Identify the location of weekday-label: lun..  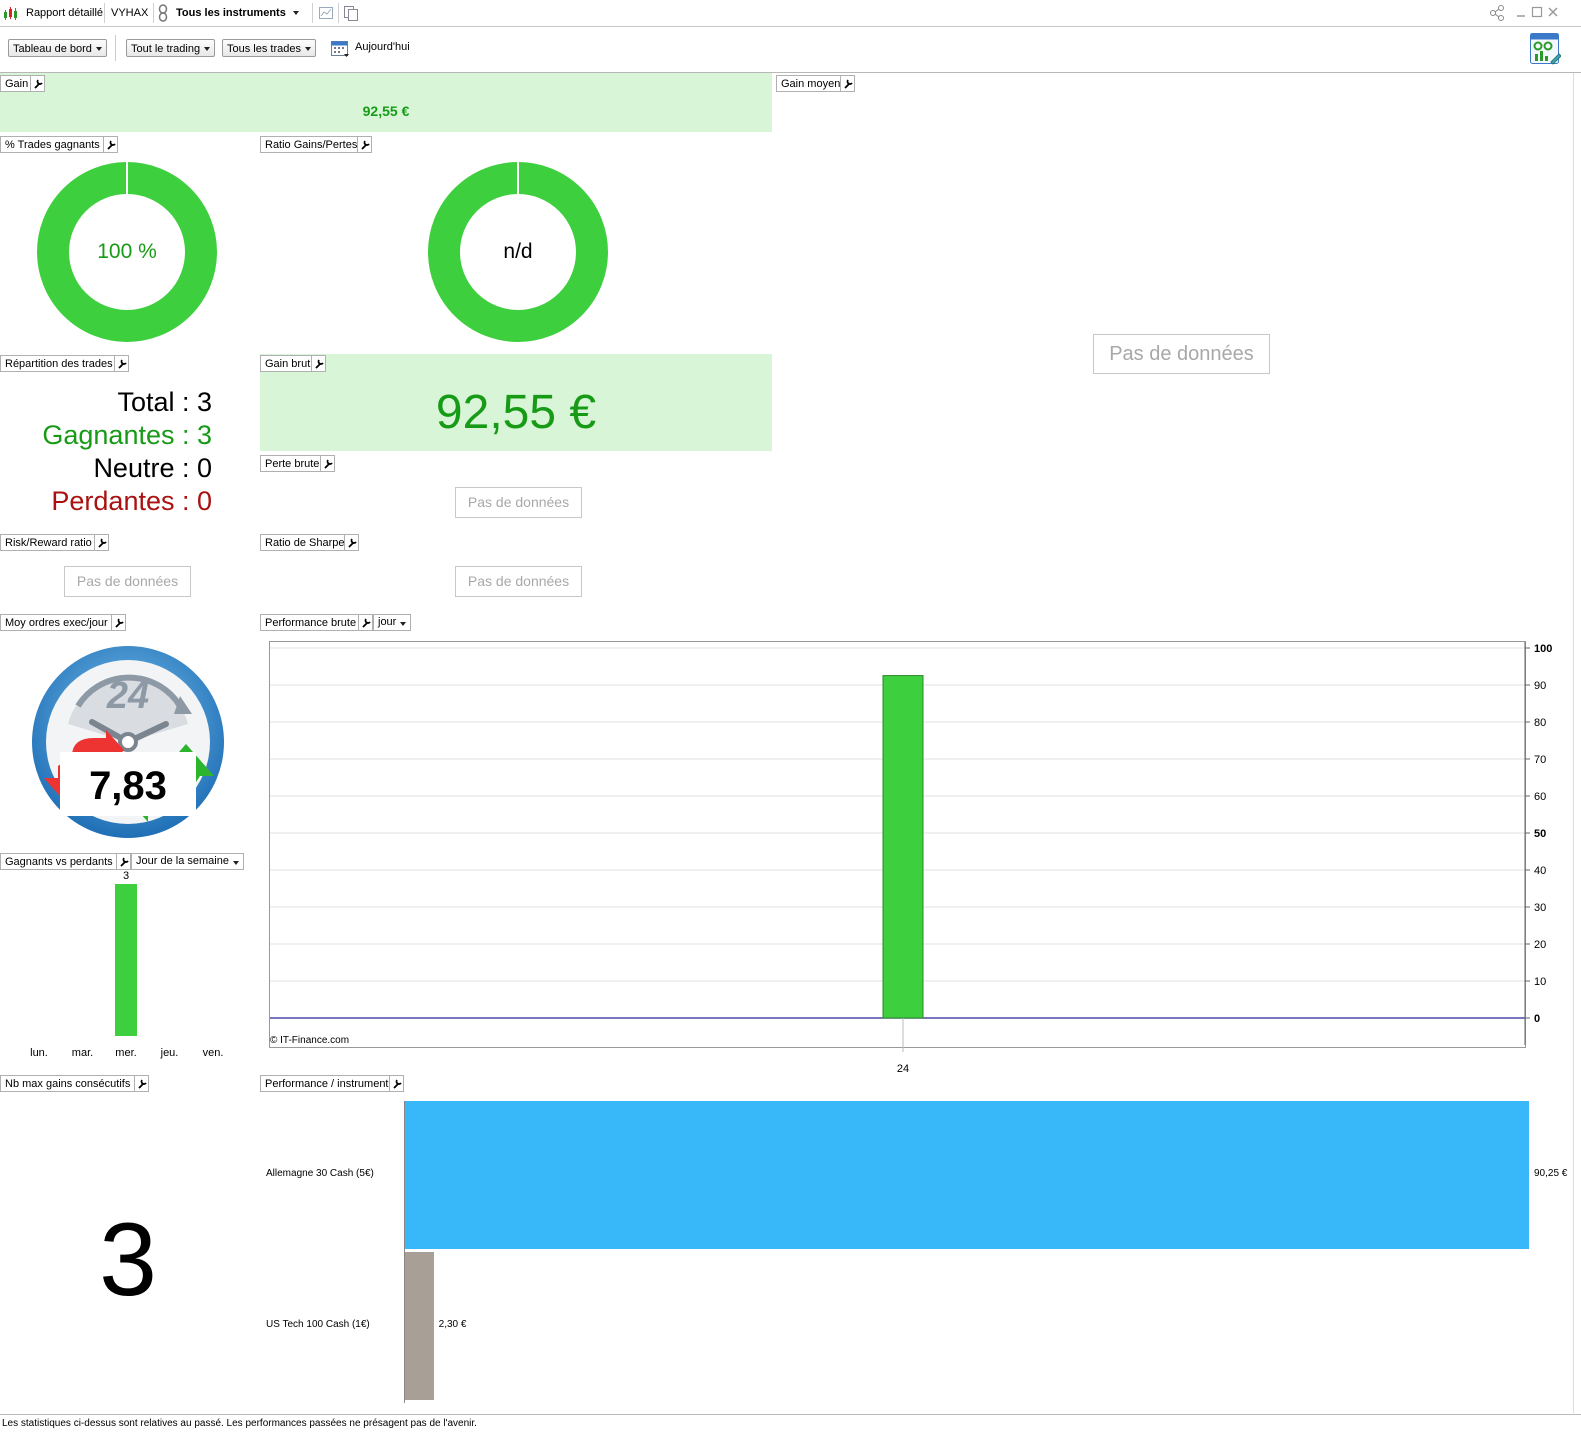
(39, 1053).